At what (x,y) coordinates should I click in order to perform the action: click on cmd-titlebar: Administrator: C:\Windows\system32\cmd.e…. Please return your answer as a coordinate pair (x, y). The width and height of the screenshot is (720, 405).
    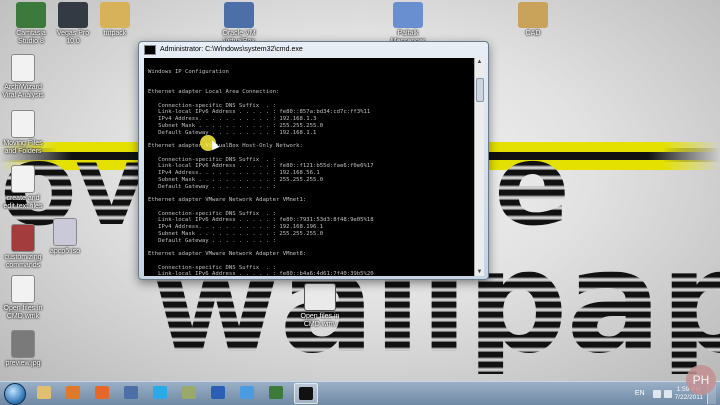
    Looking at the image, I should click on (313, 49).